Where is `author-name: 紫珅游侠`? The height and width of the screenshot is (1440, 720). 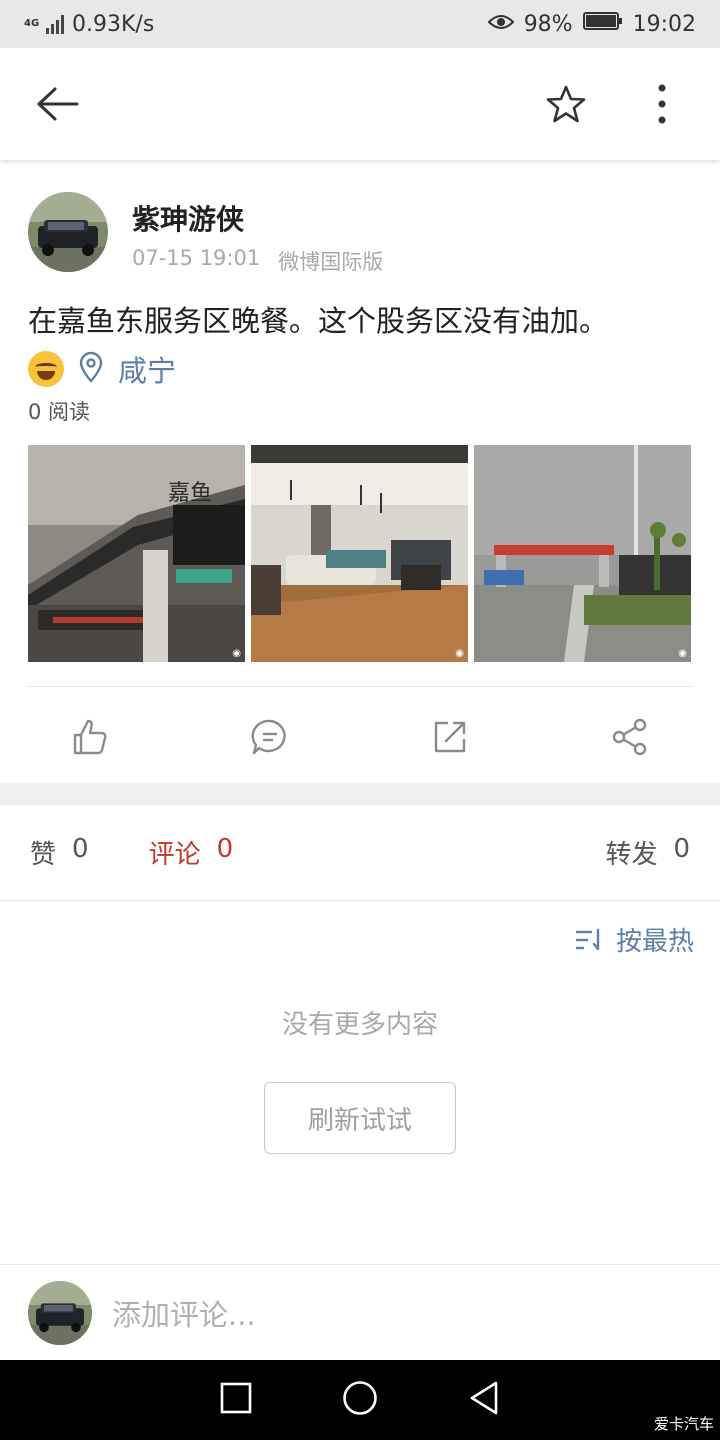 author-name: 紫珅游侠 is located at coordinates (188, 218).